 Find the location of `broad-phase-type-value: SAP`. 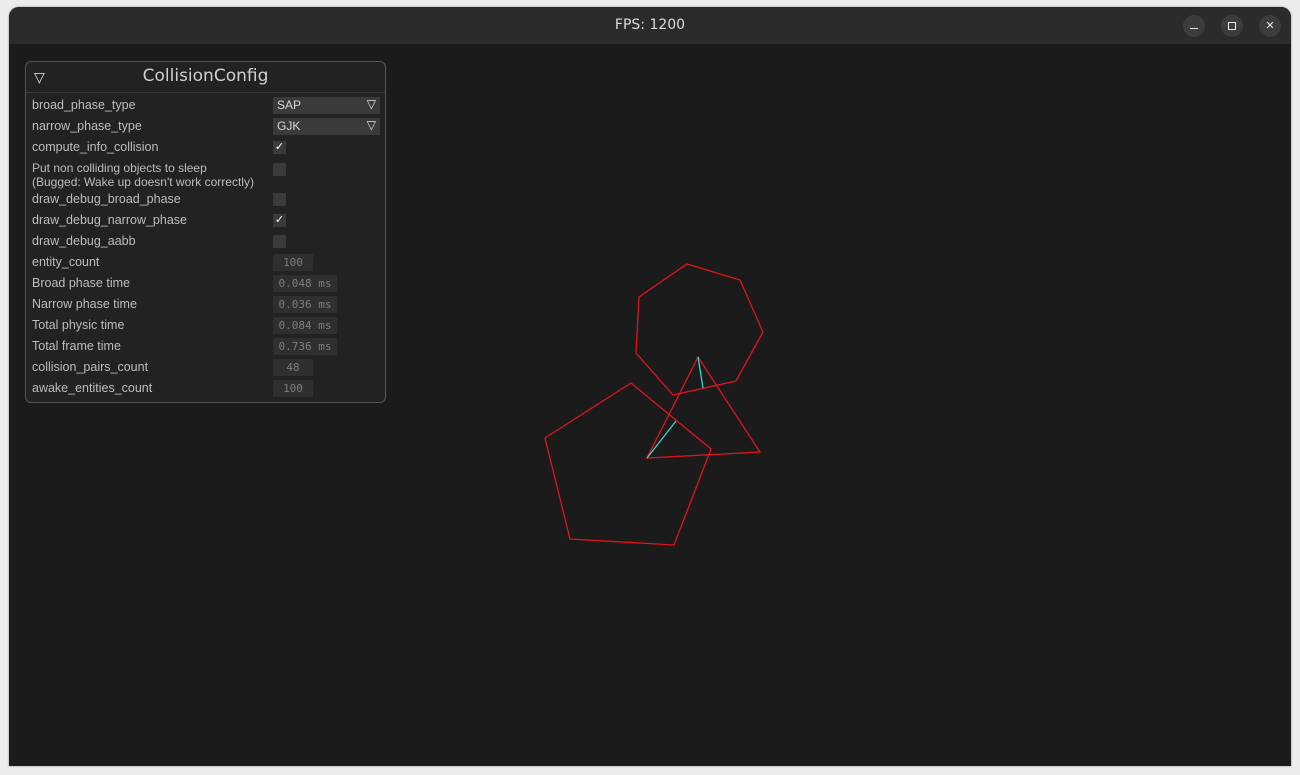

broad-phase-type-value: SAP is located at coordinates (289, 105).